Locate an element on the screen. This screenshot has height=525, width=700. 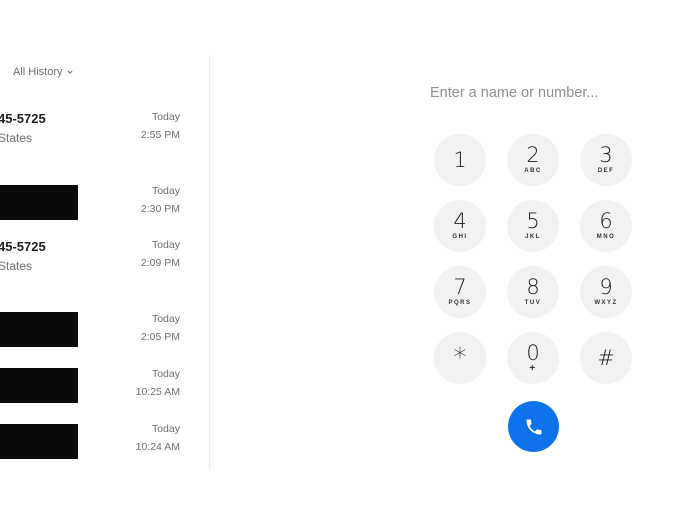
entry-time: 10:24 AM is located at coordinates (157, 447).